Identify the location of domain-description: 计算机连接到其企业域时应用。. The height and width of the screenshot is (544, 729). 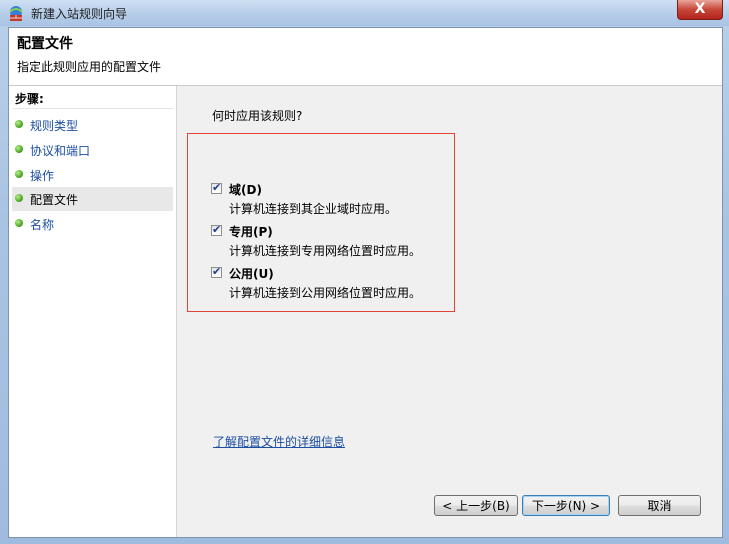
(313, 209).